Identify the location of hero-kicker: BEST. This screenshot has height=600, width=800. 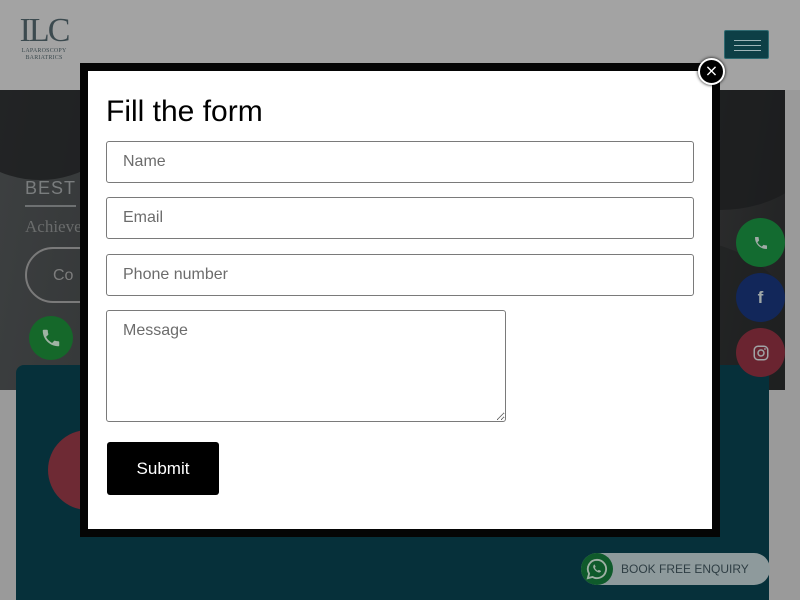
(51, 192).